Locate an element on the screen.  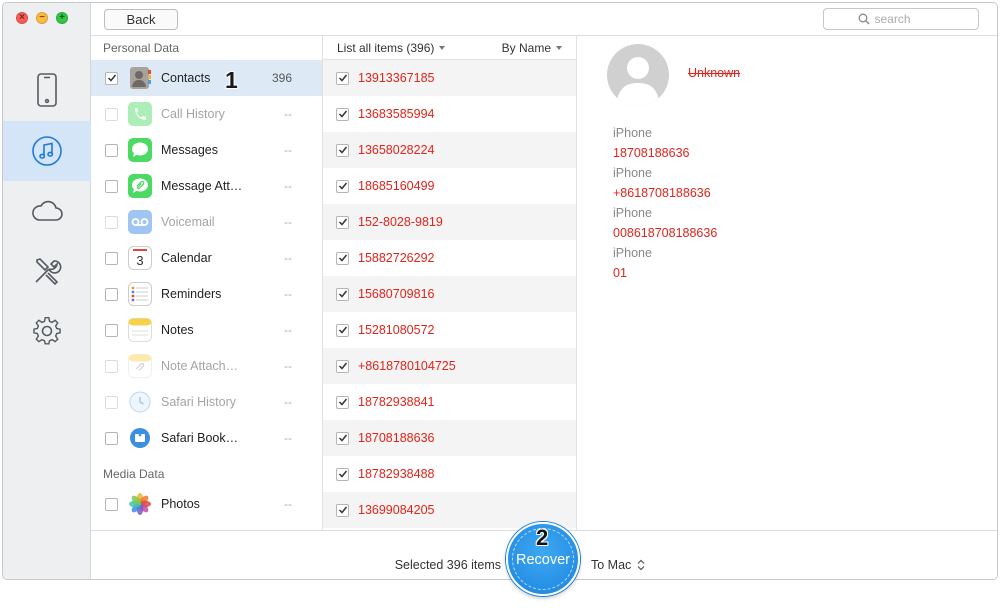
category-label: Voicemail is located at coordinates (188, 222).